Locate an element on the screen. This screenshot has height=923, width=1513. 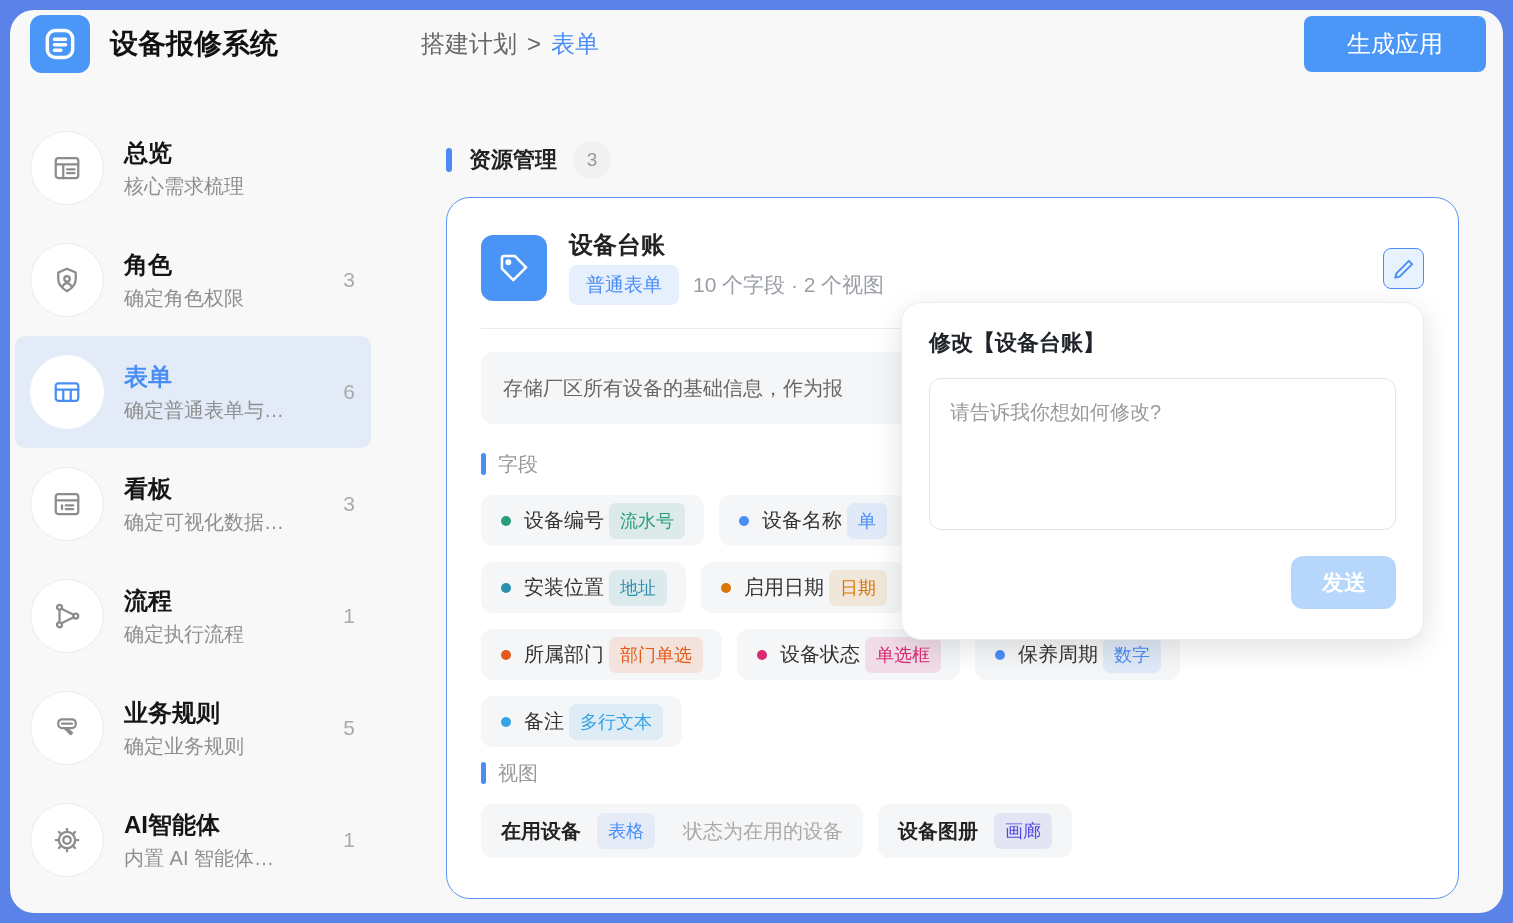
gear-icon is located at coordinates (67, 840).